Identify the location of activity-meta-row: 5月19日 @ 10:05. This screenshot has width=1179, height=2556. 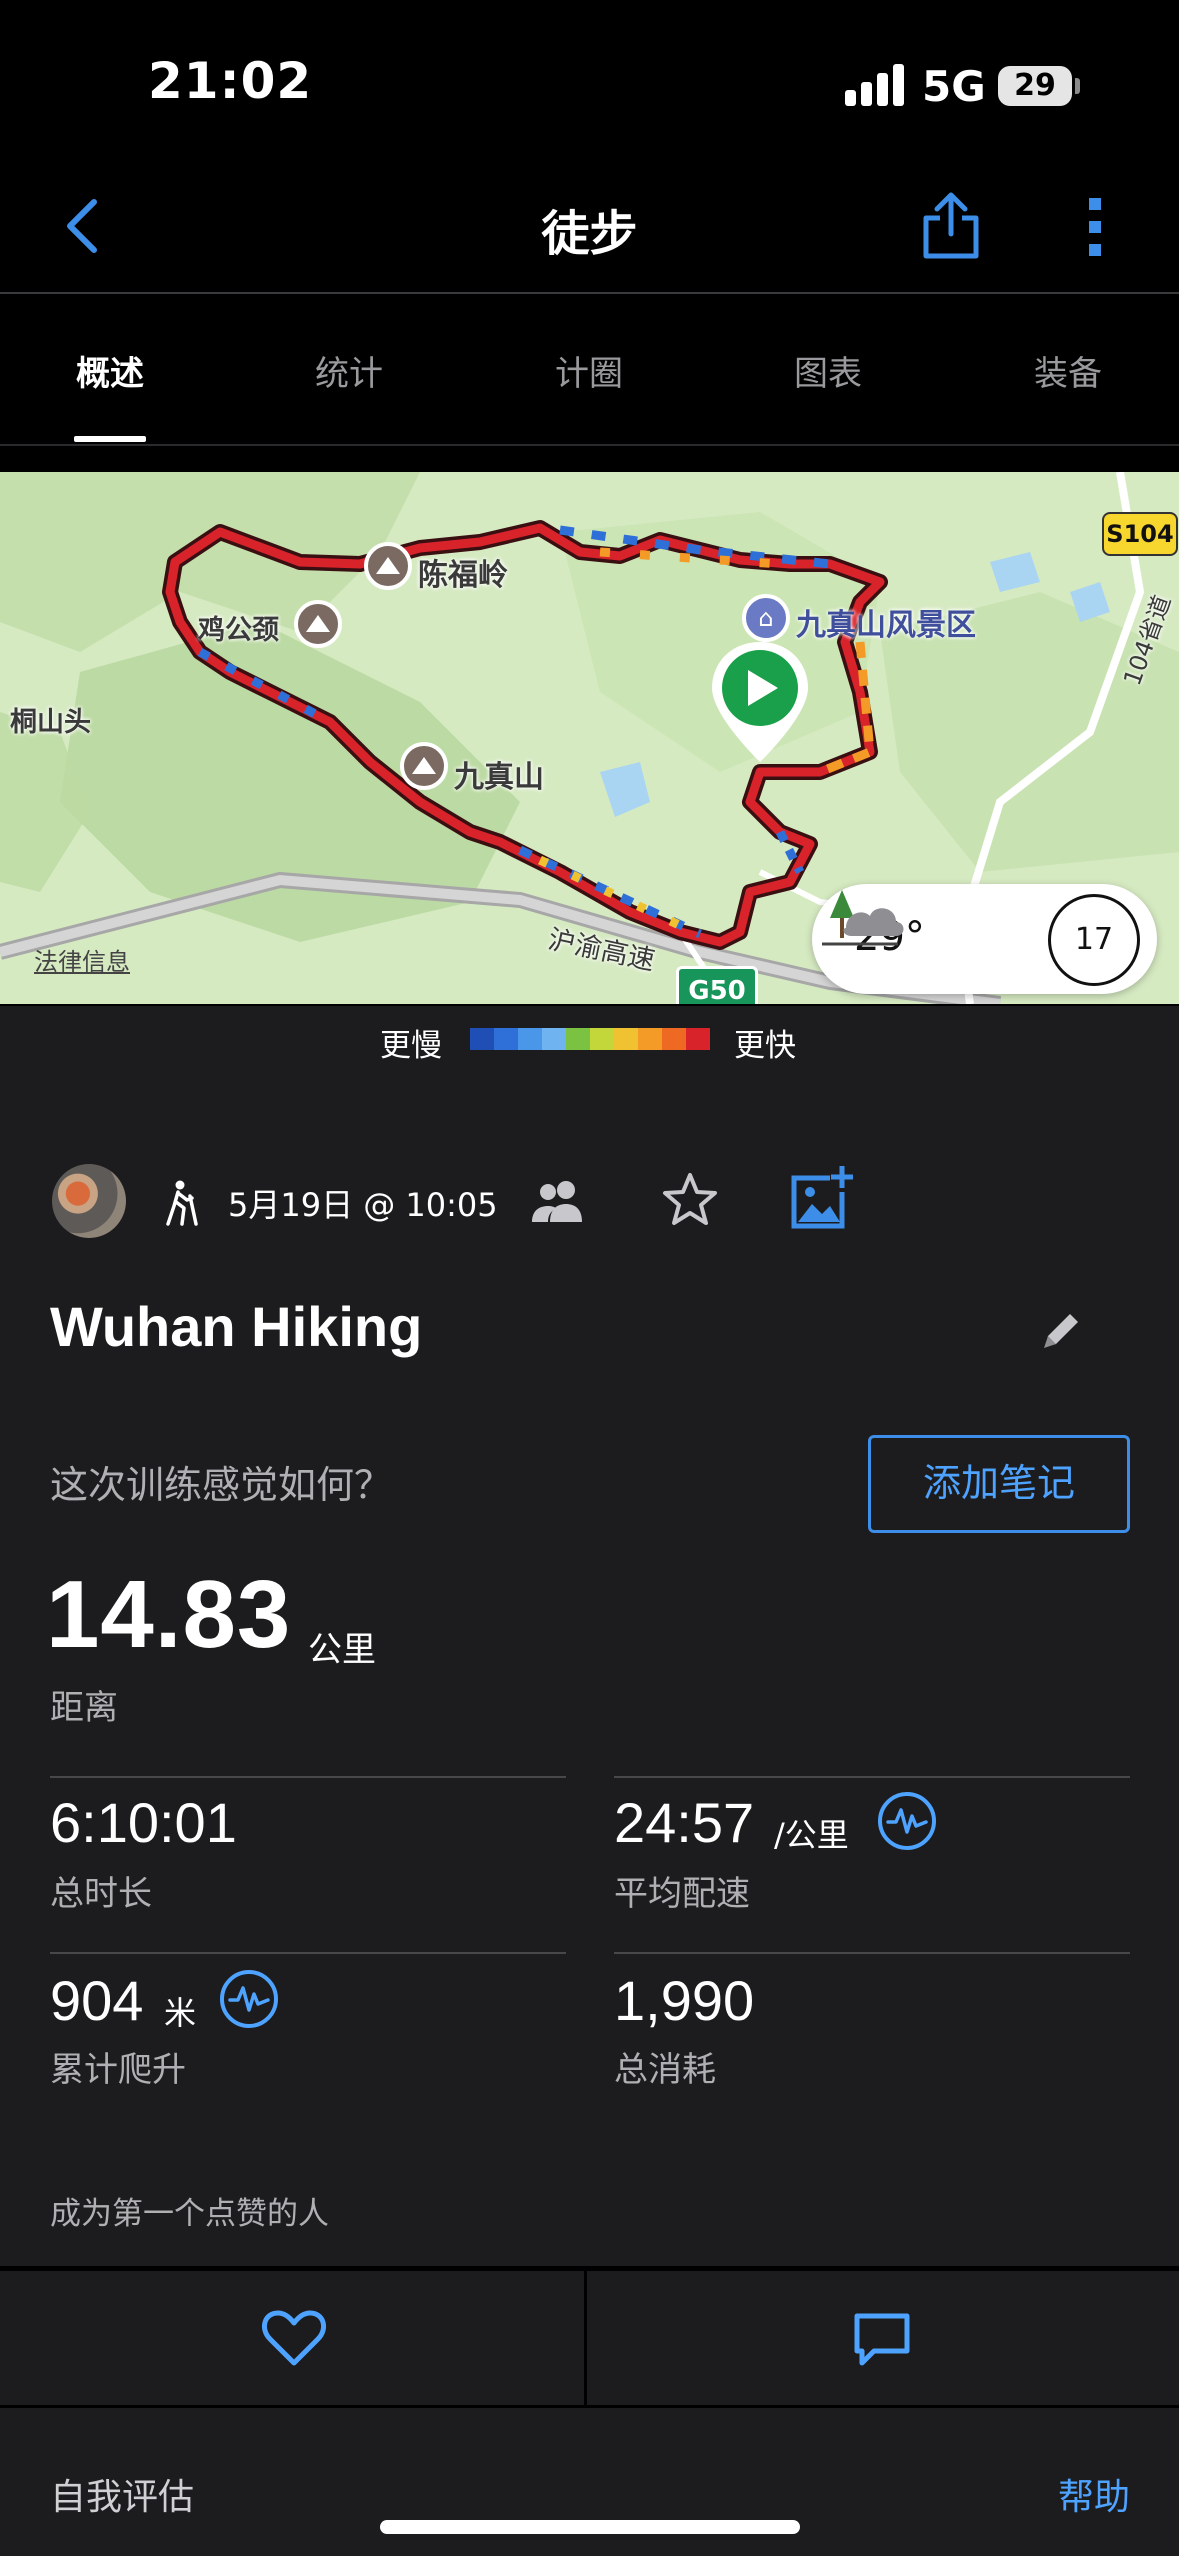
(589, 1204).